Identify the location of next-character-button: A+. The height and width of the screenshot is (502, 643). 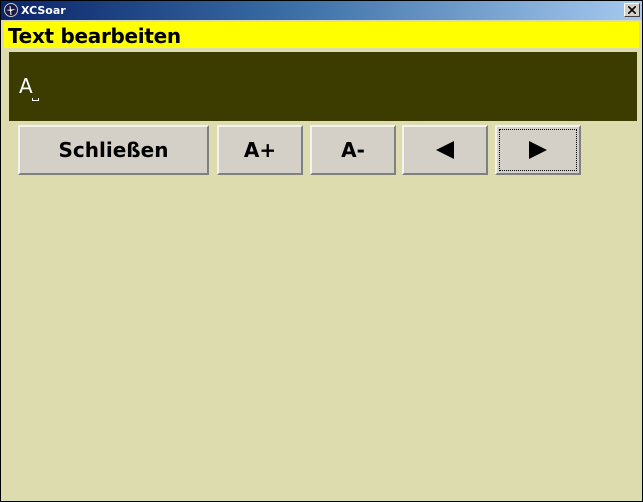
(260, 150).